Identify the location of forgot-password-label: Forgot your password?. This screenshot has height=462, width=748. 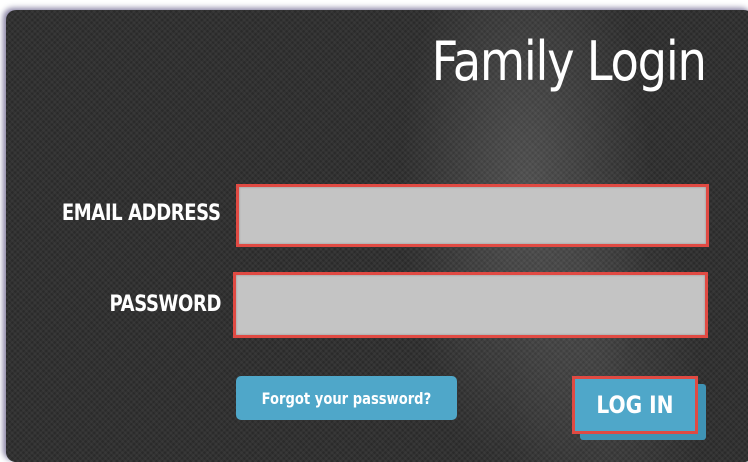
(346, 398).